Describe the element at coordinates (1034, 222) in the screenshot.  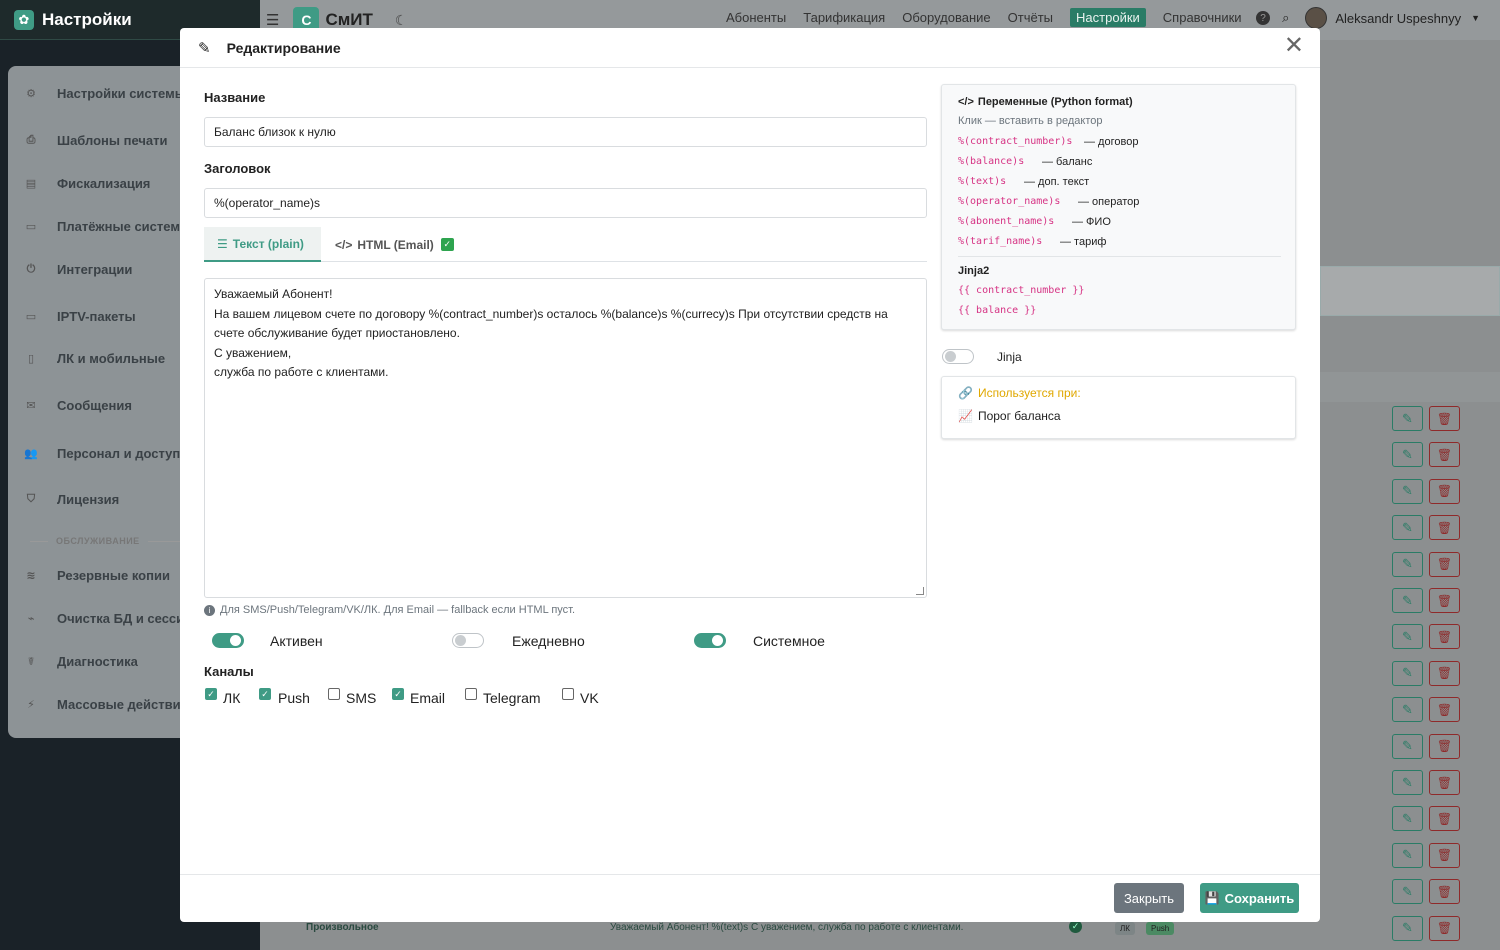
I see `variable-item: %(abonent_name)s — ФИО` at that location.